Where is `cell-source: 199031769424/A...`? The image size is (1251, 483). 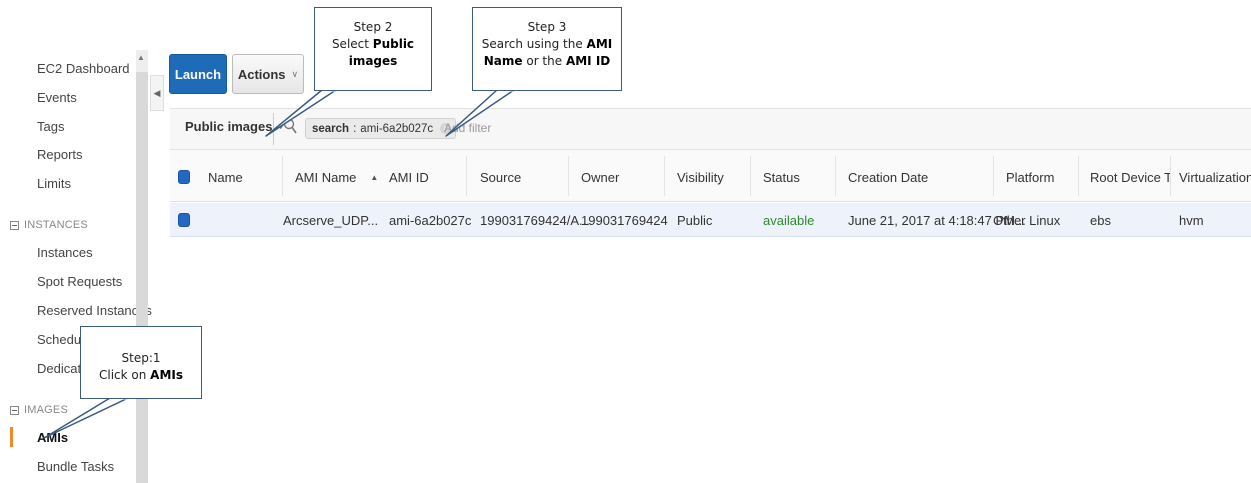
cell-source: 199031769424/A... is located at coordinates (535, 220).